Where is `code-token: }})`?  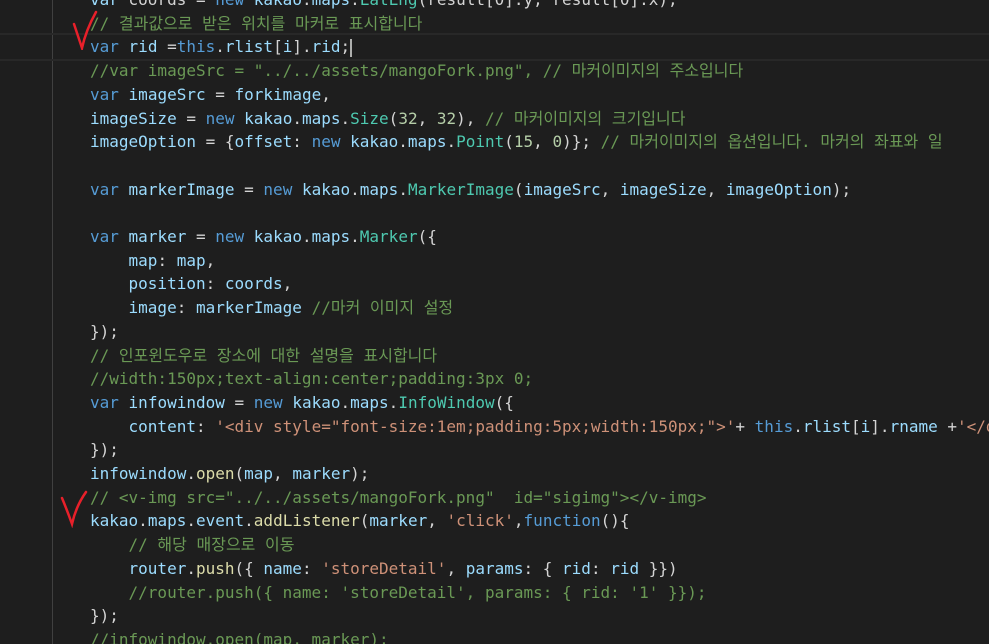
code-token: }}) is located at coordinates (658, 568).